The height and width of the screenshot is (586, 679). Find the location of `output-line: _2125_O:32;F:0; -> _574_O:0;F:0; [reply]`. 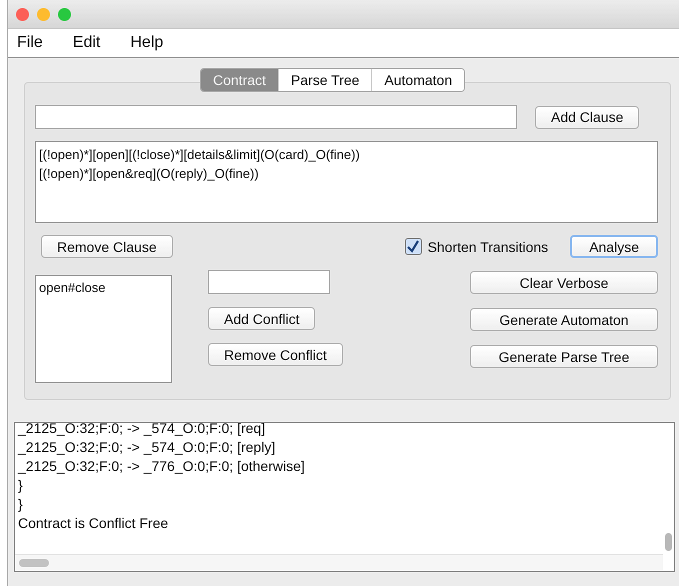

output-line: _2125_O:32;F:0; -> _574_O:0;F:0; [reply] is located at coordinates (147, 447).